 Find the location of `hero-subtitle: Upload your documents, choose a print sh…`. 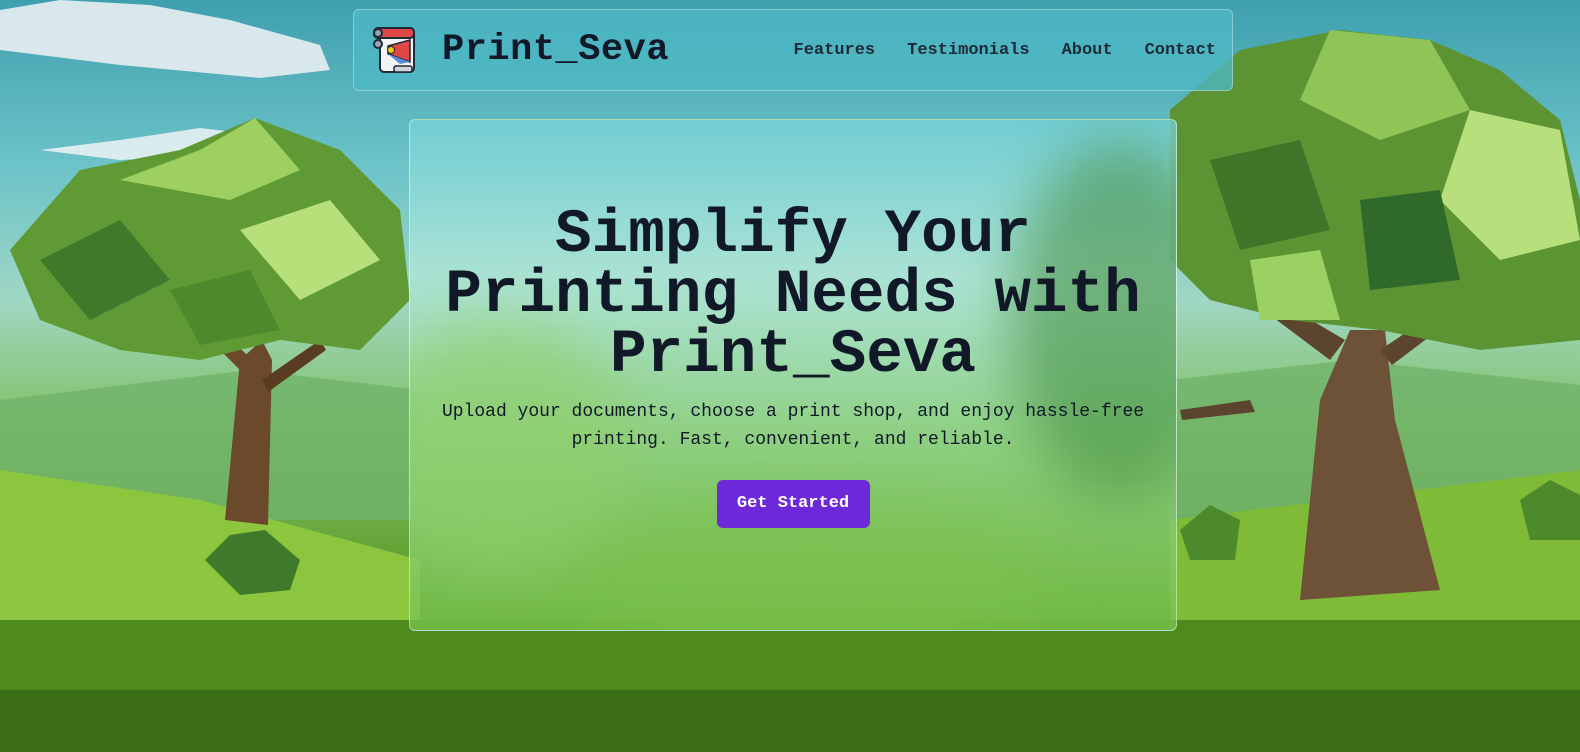

hero-subtitle: Upload your documents, choose a print sh… is located at coordinates (793, 426).